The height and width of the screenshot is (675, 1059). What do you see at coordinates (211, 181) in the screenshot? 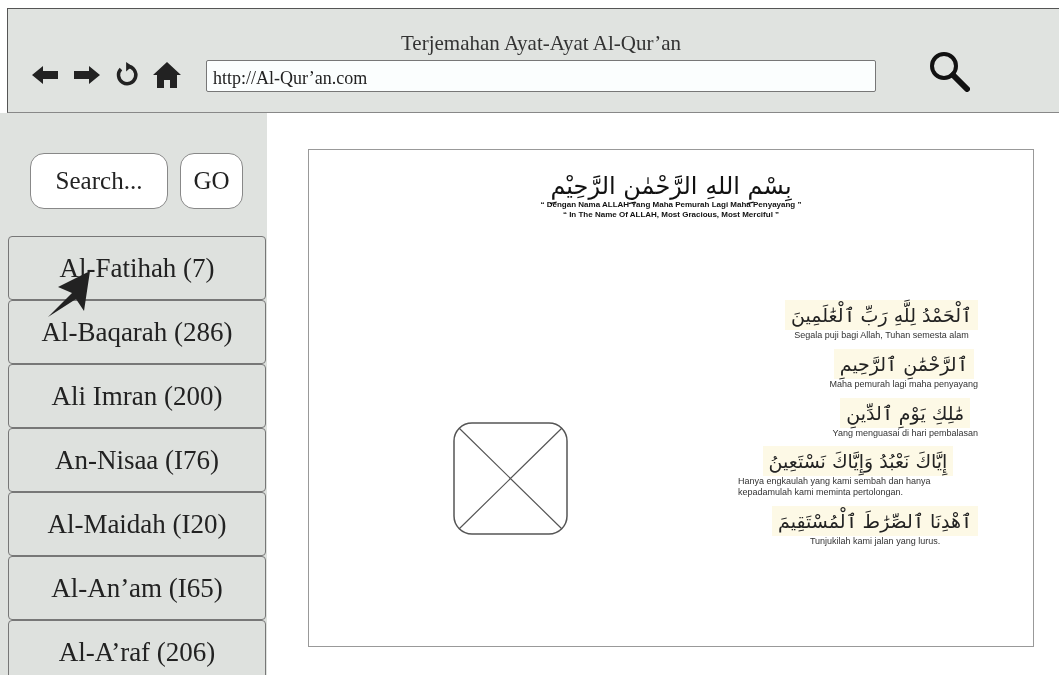
I see `go-button: GO` at bounding box center [211, 181].